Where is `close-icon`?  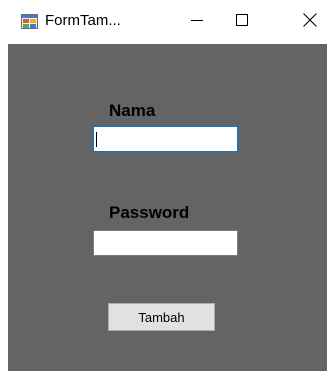
close-icon is located at coordinates (310, 22).